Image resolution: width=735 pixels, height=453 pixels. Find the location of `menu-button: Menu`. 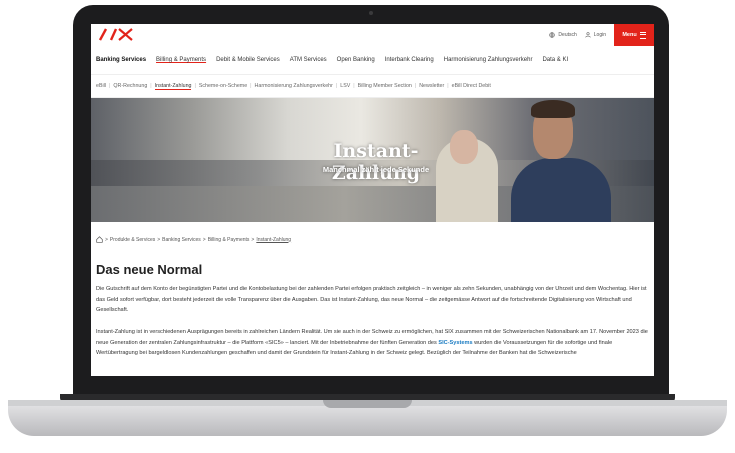

menu-button: Menu is located at coordinates (634, 35).